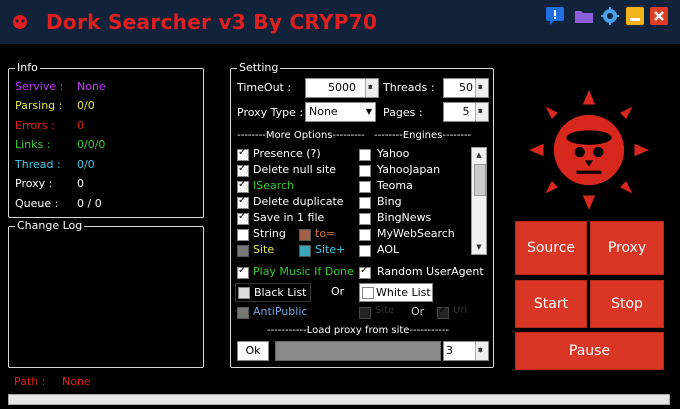 The width and height of the screenshot is (680, 409). I want to click on info-row-thread: Thread : 0/0, so click(55, 164).